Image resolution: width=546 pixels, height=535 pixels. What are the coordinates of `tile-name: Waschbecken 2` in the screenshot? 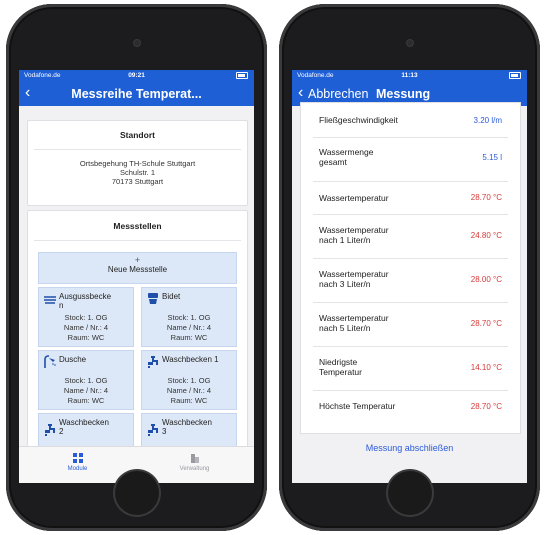 It's located at (84, 427).